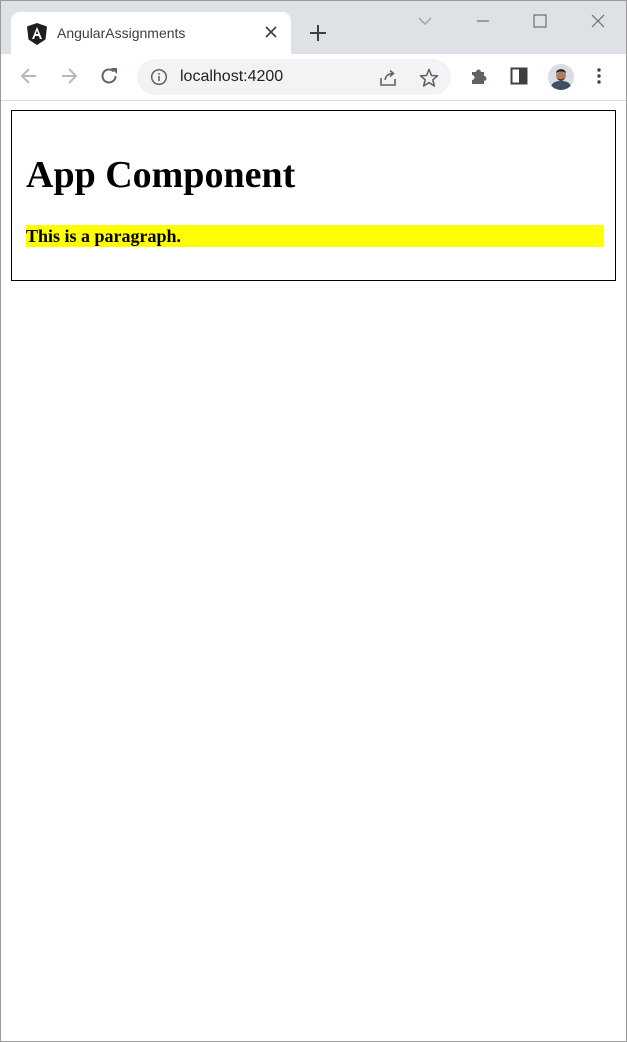 Image resolution: width=627 pixels, height=1042 pixels. What do you see at coordinates (429, 78) in the screenshot?
I see `bookmark-star-icon` at bounding box center [429, 78].